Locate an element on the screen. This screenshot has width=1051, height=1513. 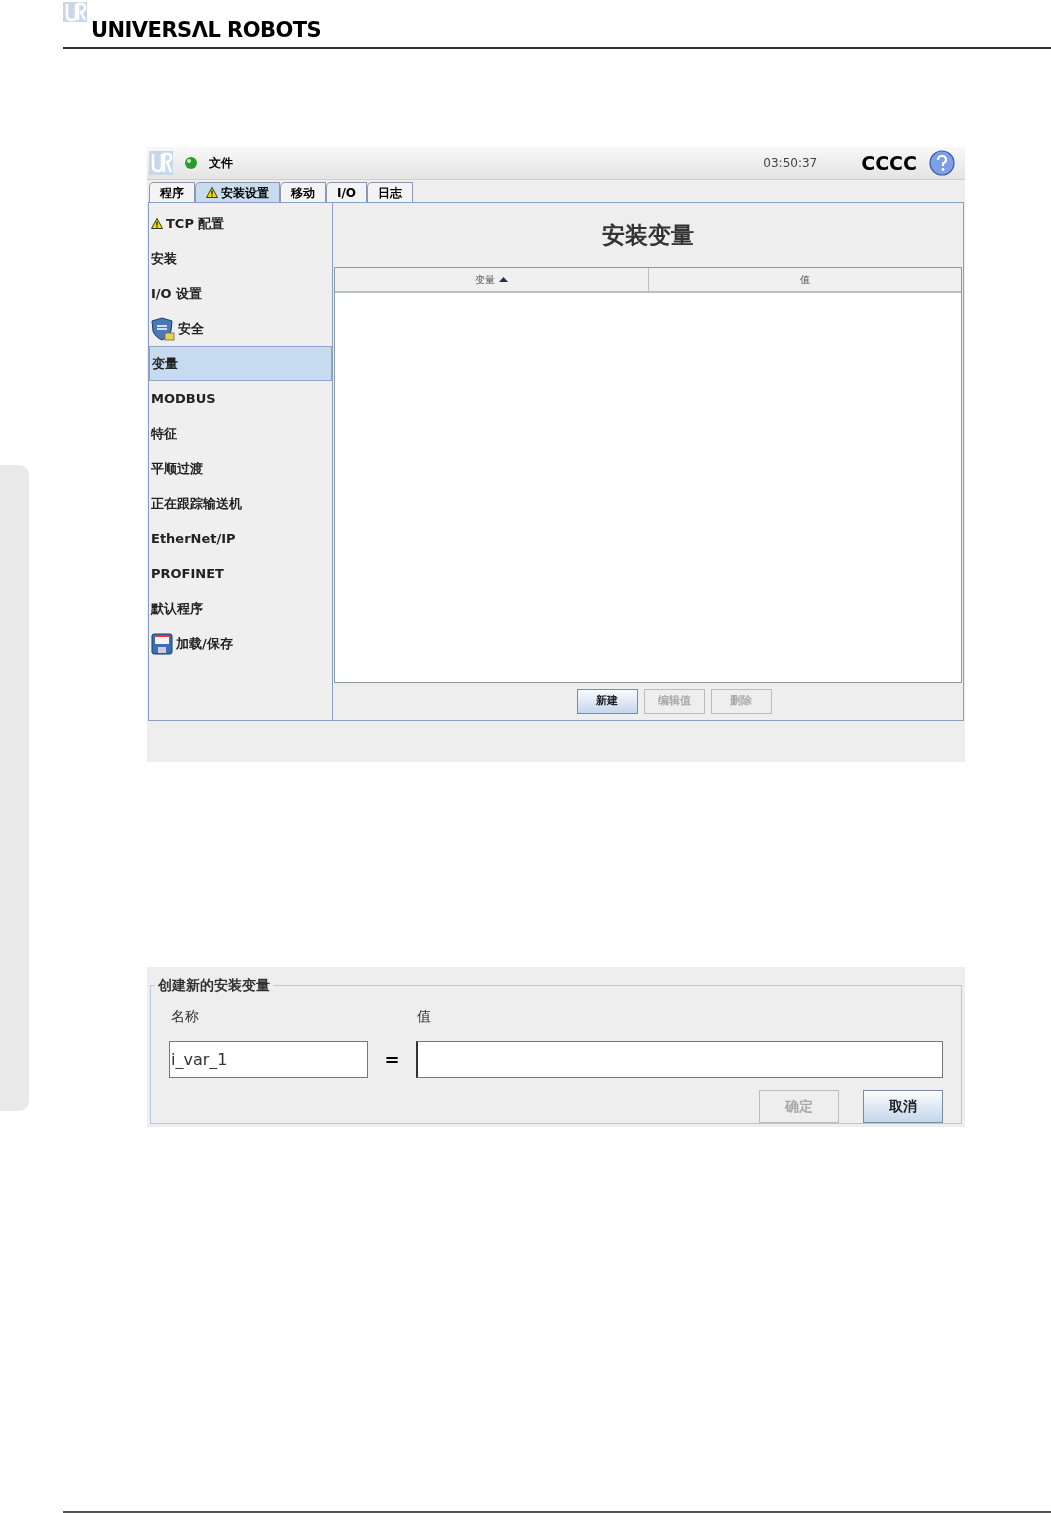
value-label: 值 is located at coordinates (424, 1016).